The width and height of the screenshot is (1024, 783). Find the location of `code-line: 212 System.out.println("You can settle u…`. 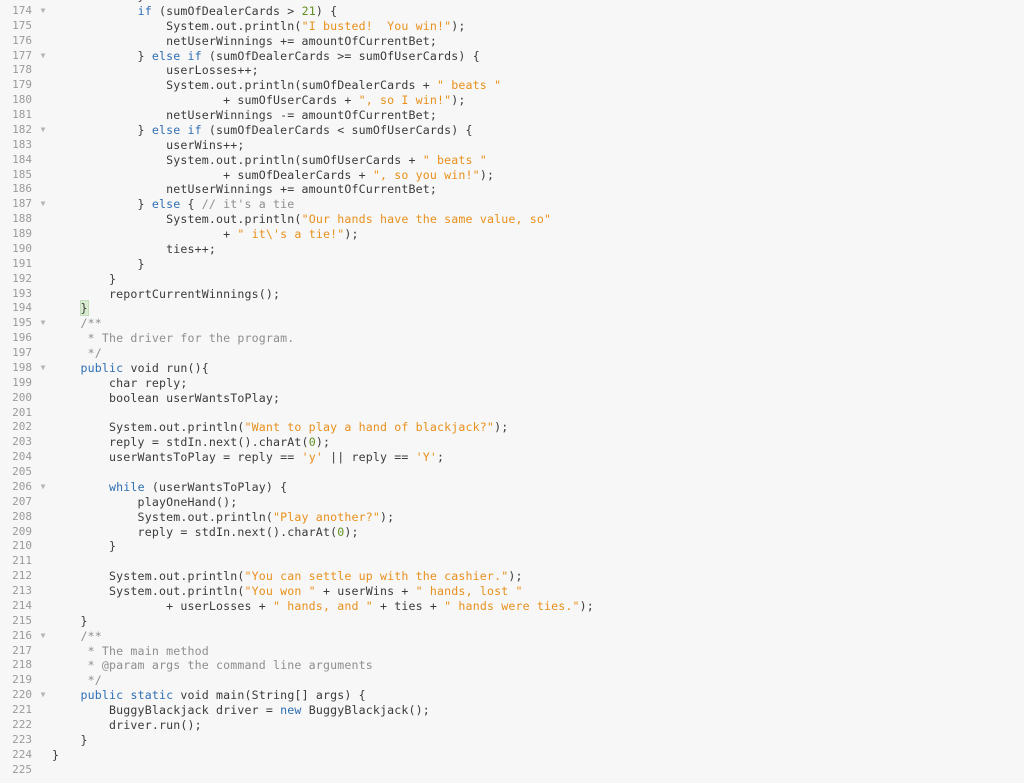

code-line: 212 System.out.println("You can settle u… is located at coordinates (512, 576).